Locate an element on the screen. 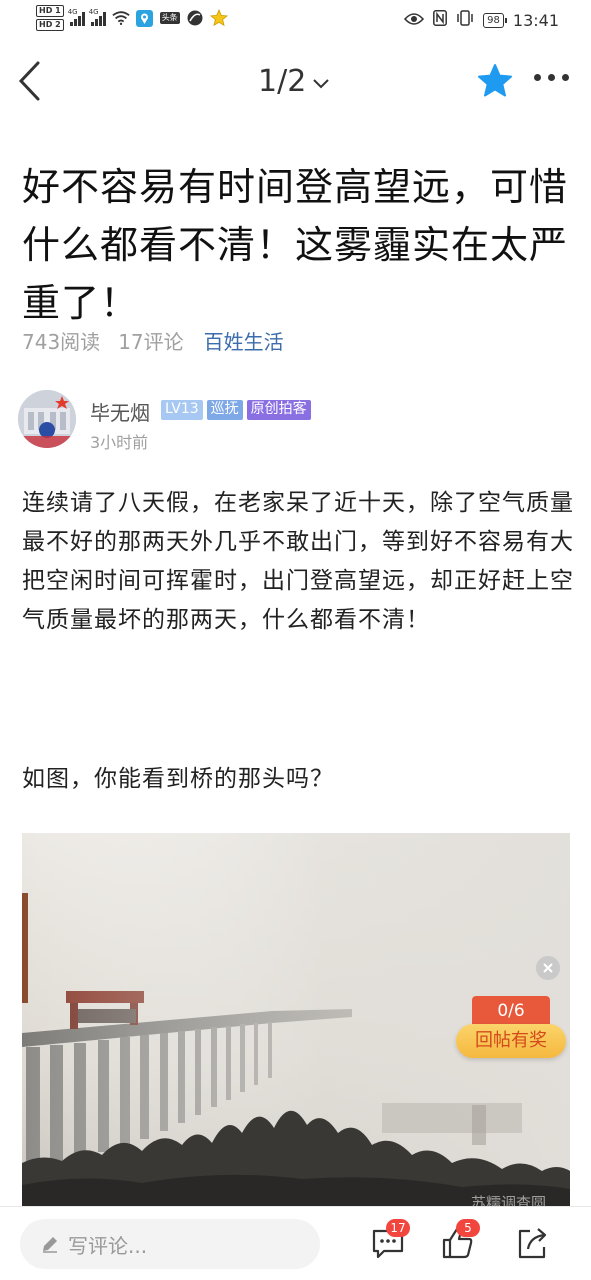  level-badge: LV13 is located at coordinates (182, 410).